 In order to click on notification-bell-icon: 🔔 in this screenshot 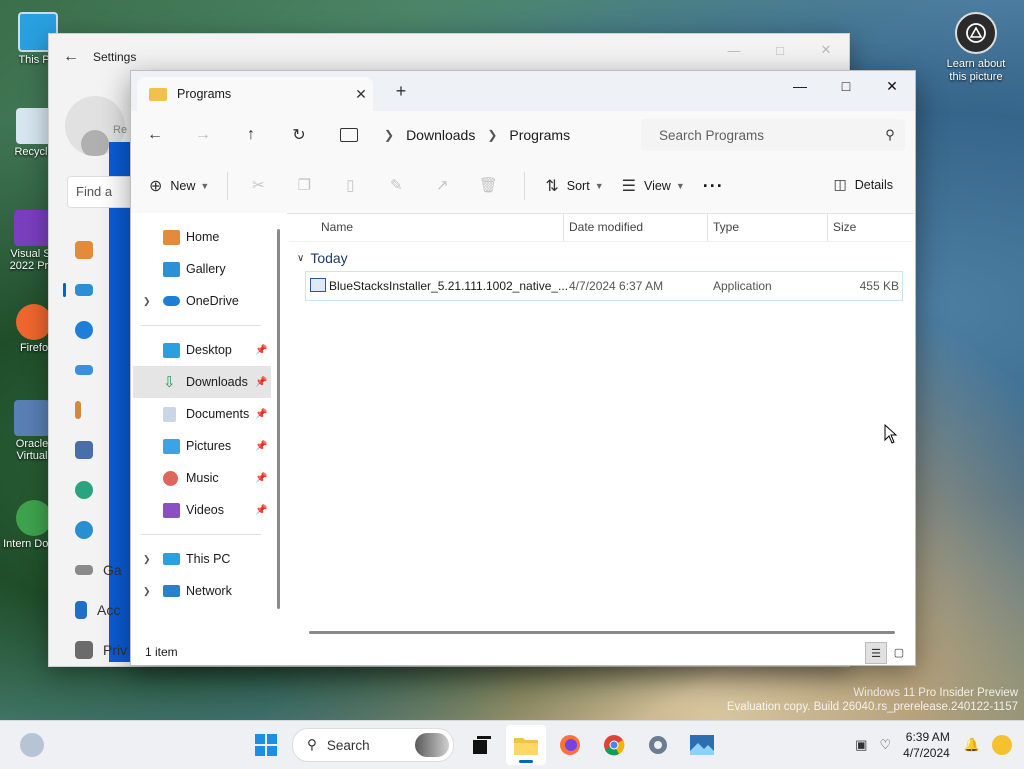, I will do `click(972, 745)`.